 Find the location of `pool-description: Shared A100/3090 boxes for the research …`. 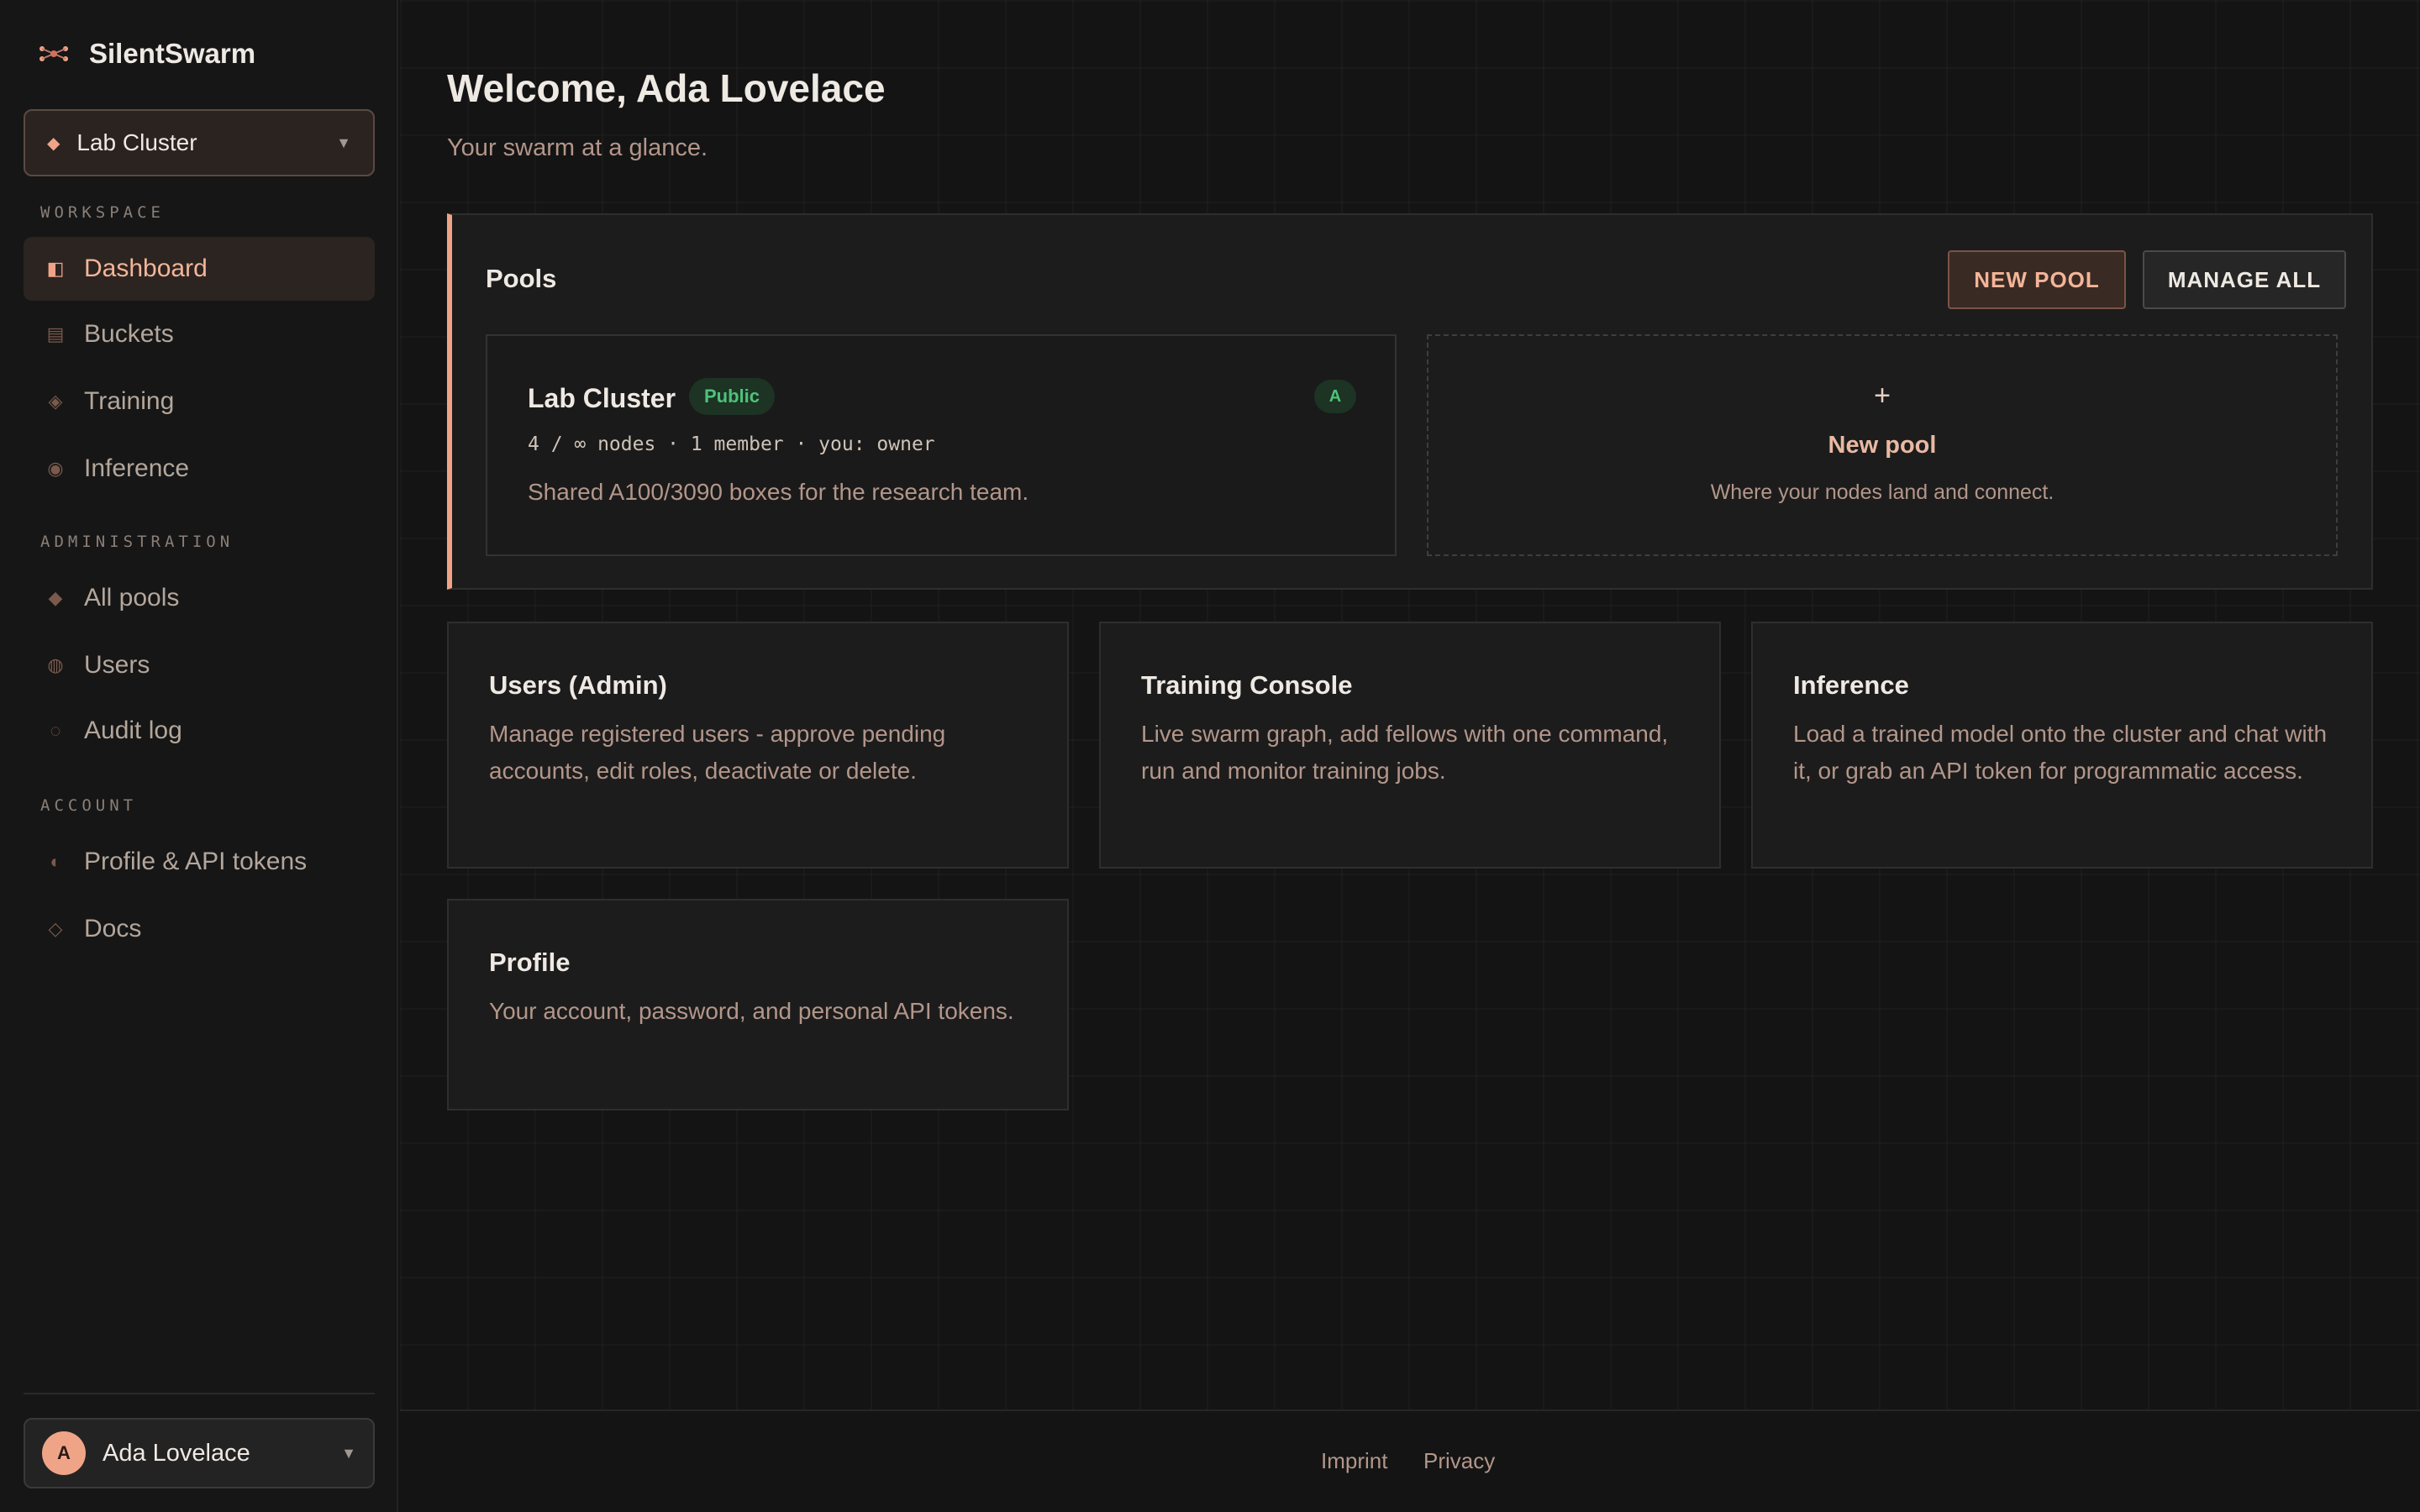

pool-description: Shared A100/3090 boxes for the research … is located at coordinates (779, 492).